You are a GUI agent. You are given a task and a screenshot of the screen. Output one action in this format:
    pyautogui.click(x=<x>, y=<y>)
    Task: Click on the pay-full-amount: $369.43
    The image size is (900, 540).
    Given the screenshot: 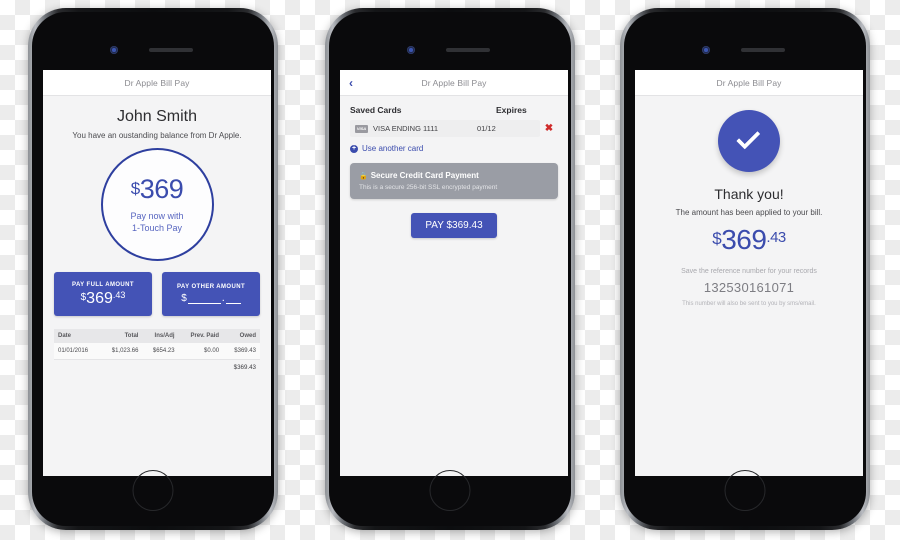 What is the action you would take?
    pyautogui.click(x=103, y=298)
    